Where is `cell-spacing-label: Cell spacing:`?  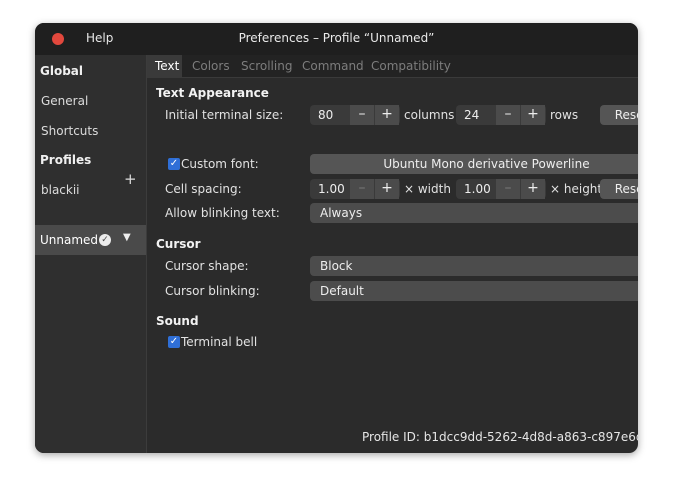 cell-spacing-label: Cell spacing: is located at coordinates (203, 189).